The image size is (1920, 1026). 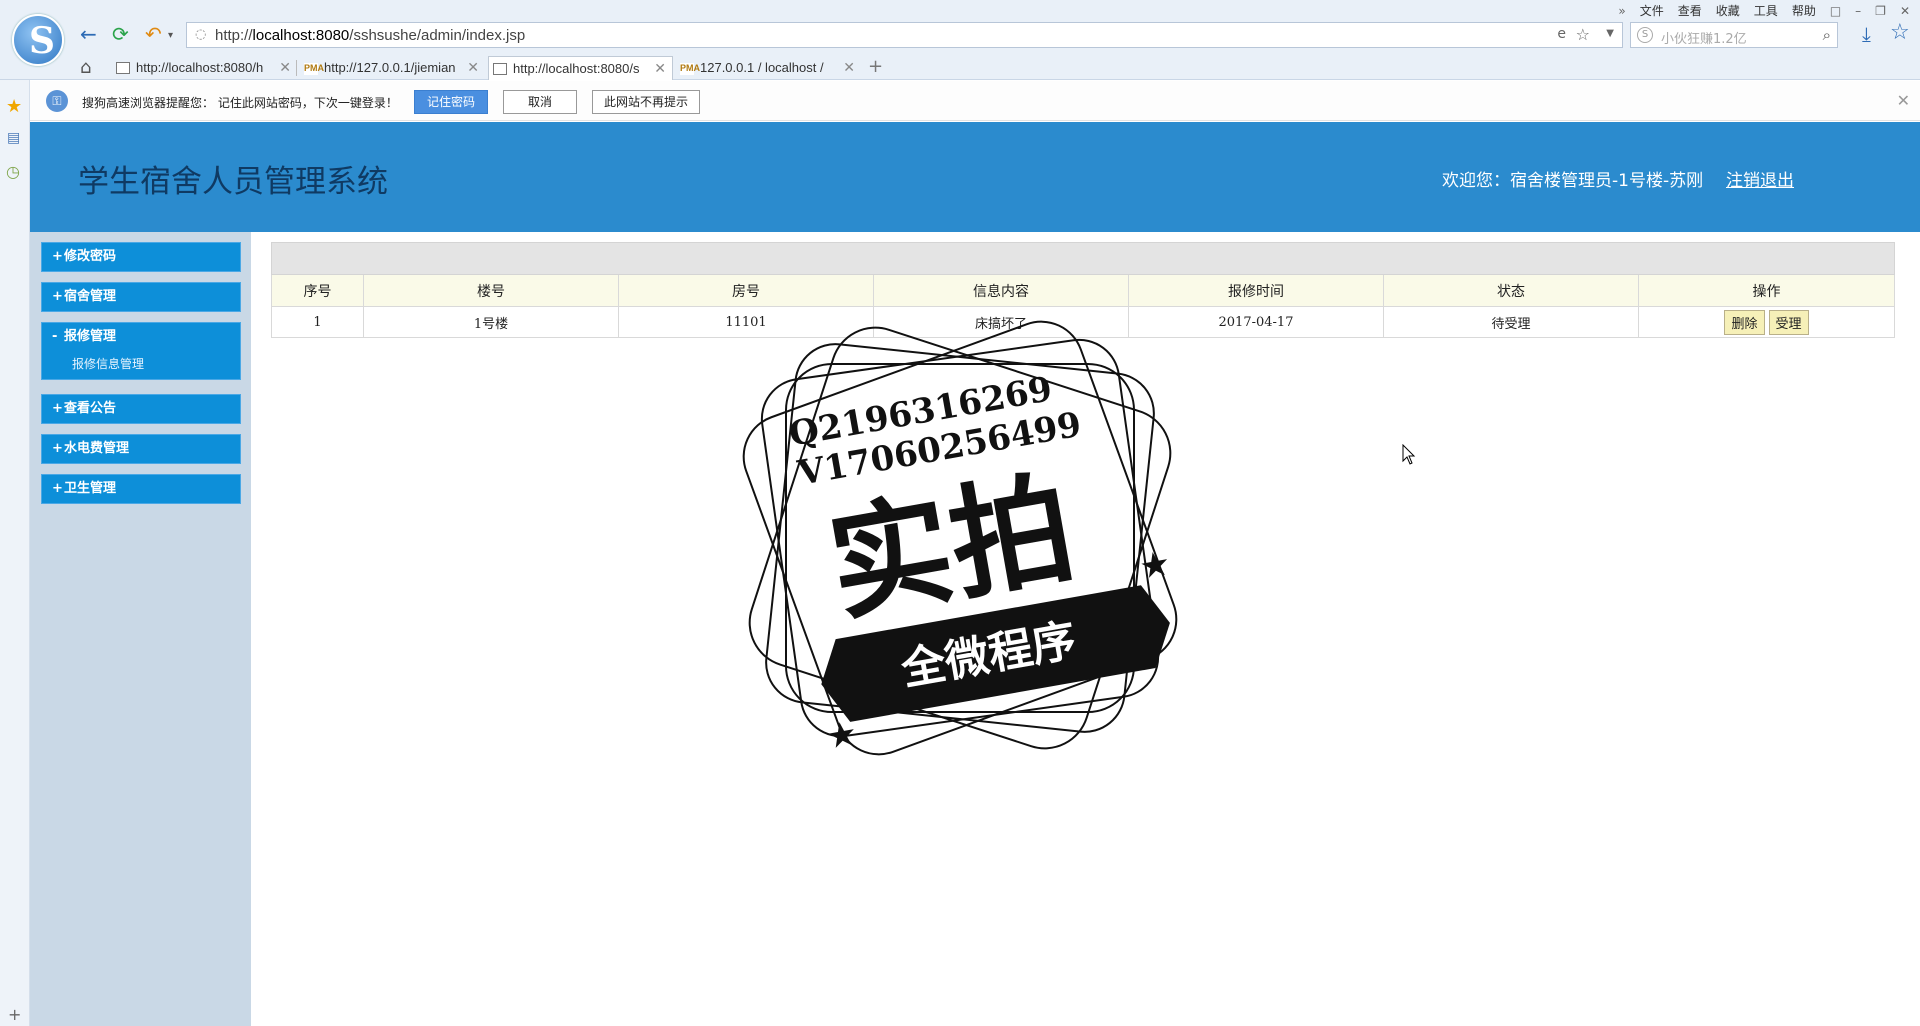 I want to click on menu-view: 查看, so click(x=1690, y=10).